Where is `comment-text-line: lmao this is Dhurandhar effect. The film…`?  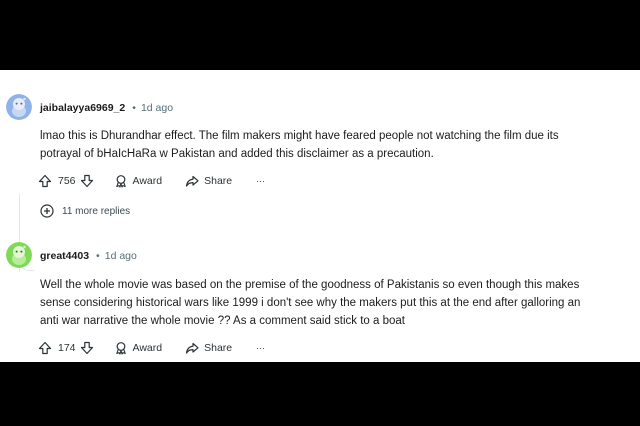 comment-text-line: lmao this is Dhurandhar effect. The film… is located at coordinates (299, 136).